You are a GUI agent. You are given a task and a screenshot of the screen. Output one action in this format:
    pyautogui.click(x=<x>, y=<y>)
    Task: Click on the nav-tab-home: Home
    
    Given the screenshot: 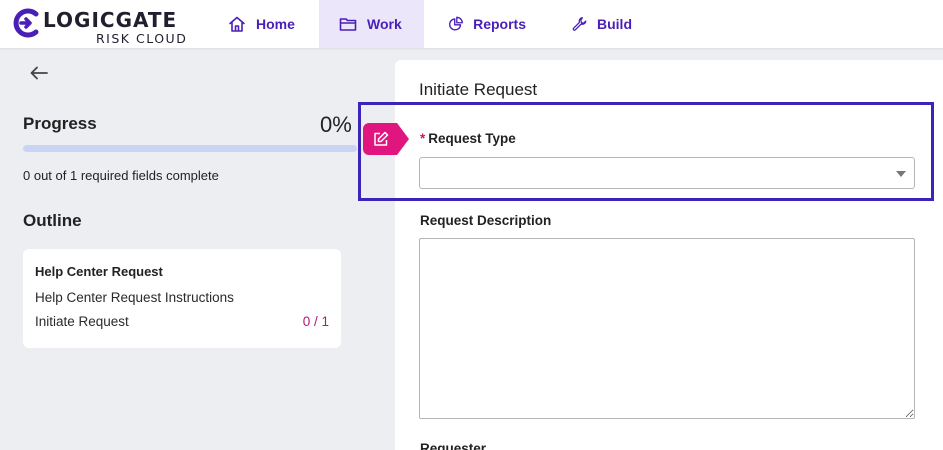 What is the action you would take?
    pyautogui.click(x=263, y=24)
    